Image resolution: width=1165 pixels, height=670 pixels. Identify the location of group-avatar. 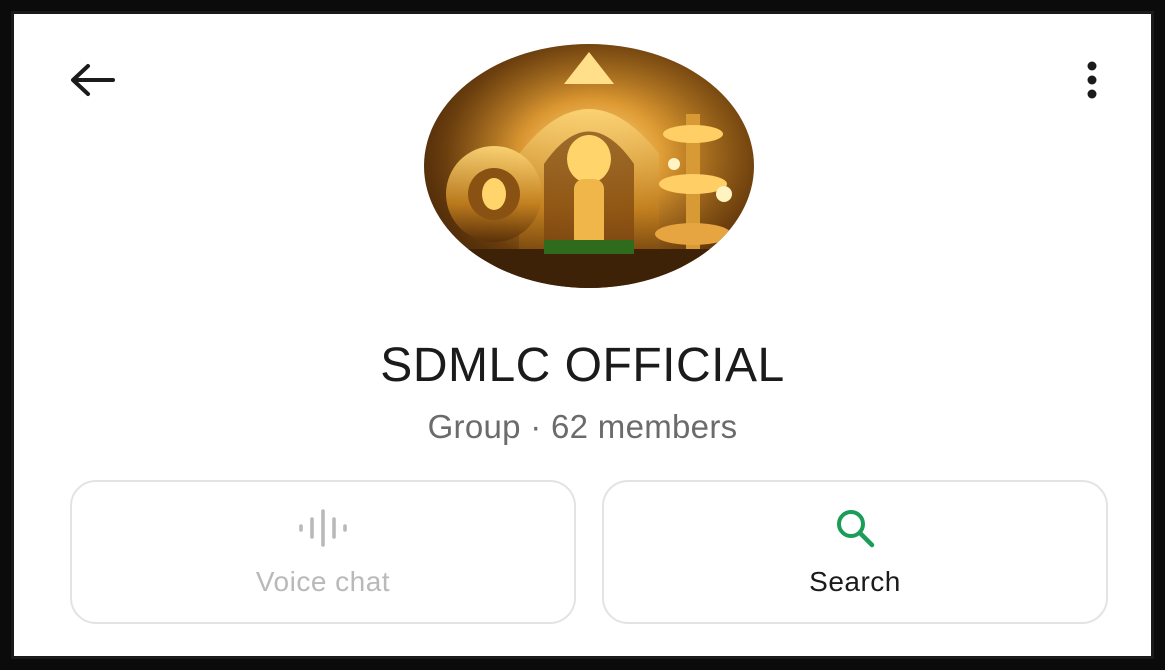
(589, 166).